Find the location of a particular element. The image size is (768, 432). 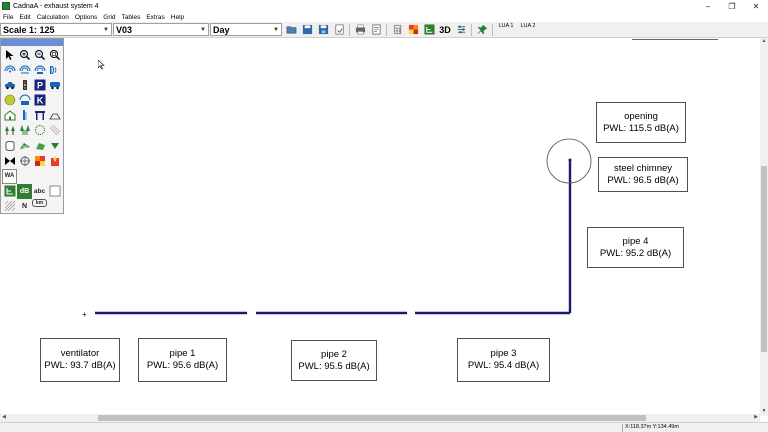

flame-tool is located at coordinates (54, 160).